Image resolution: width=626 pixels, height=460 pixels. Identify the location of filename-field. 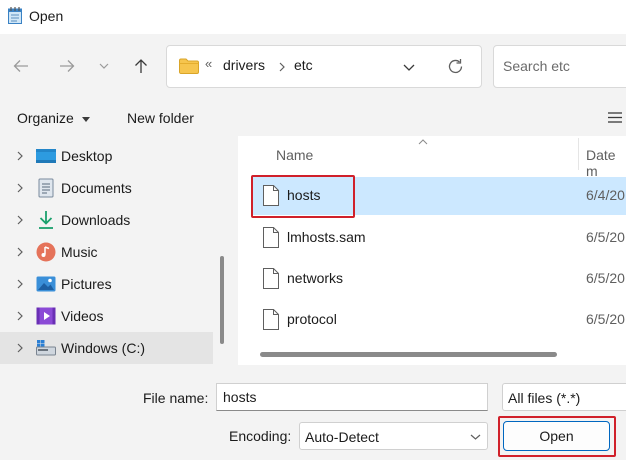
(352, 397).